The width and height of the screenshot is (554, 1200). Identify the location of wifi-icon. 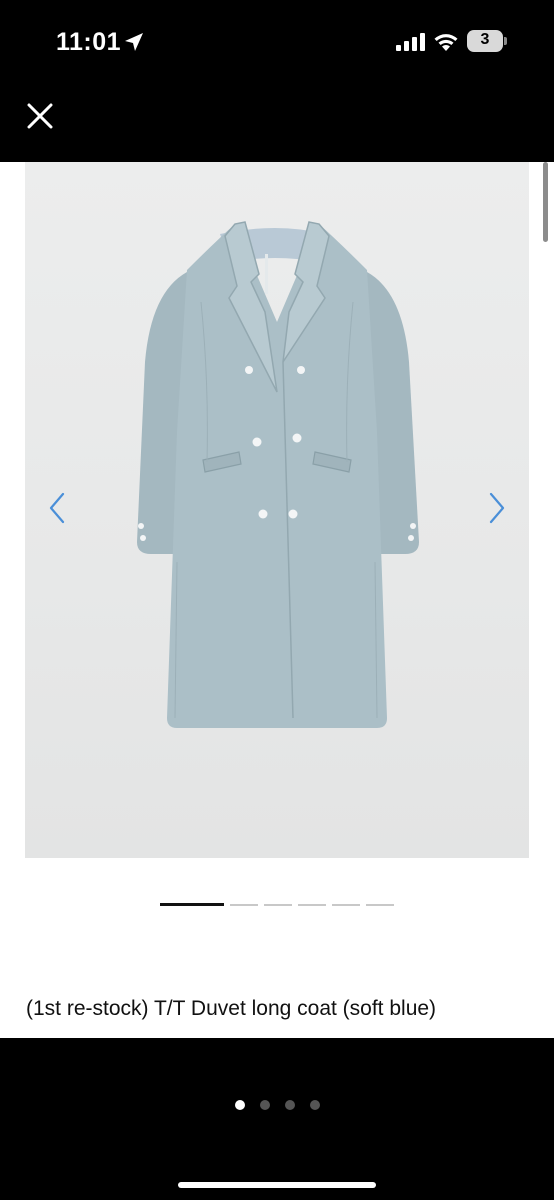
(446, 42).